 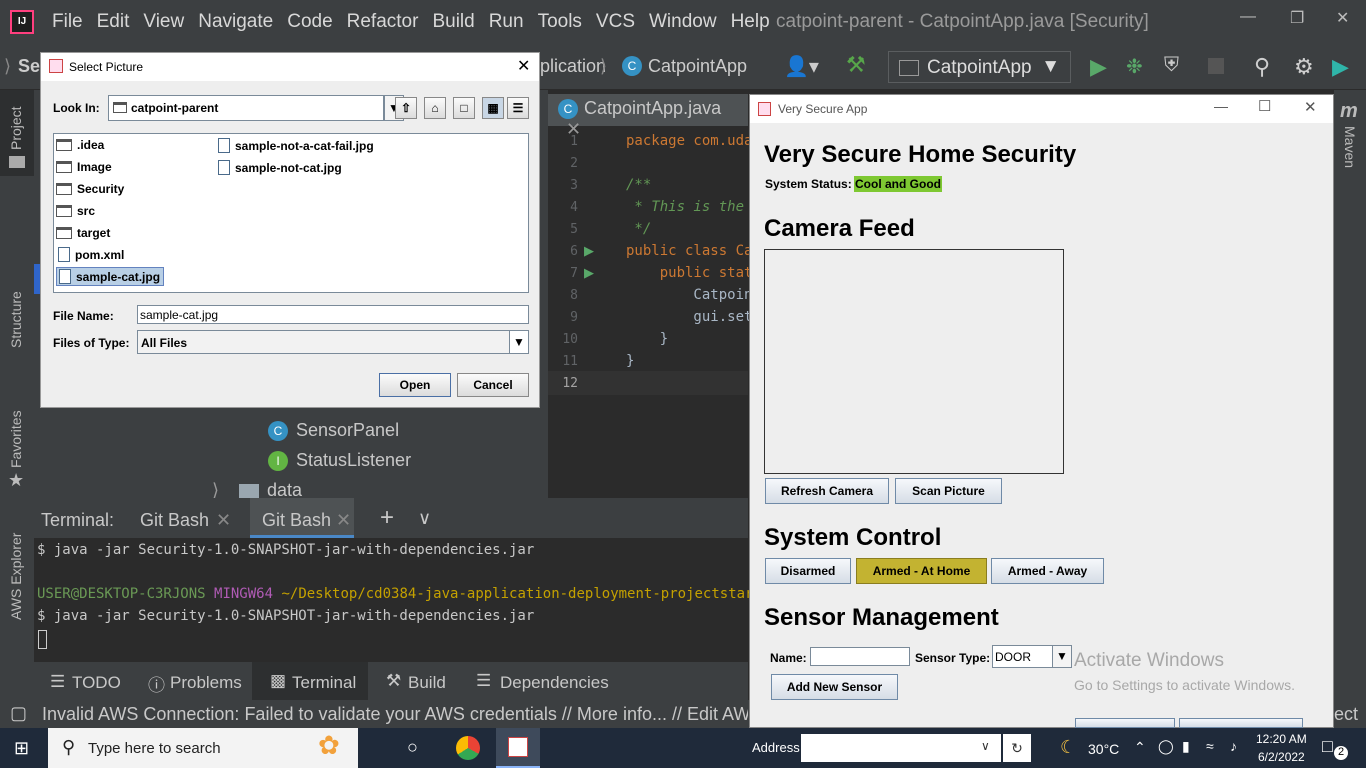 I want to click on terminal-tab-2: Git Bash, so click(x=296, y=520).